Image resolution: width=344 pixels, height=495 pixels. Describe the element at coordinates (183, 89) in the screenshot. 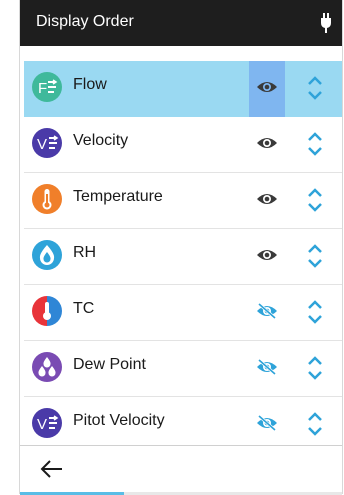

I see `list-item-flow: F Flow` at that location.